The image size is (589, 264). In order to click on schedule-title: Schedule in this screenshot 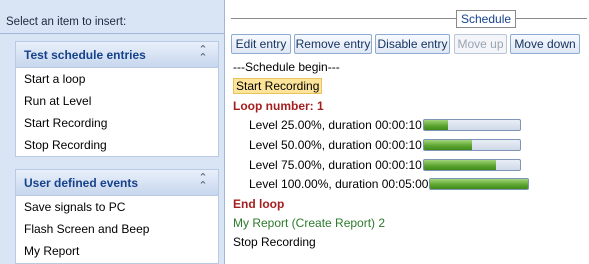, I will do `click(486, 19)`.